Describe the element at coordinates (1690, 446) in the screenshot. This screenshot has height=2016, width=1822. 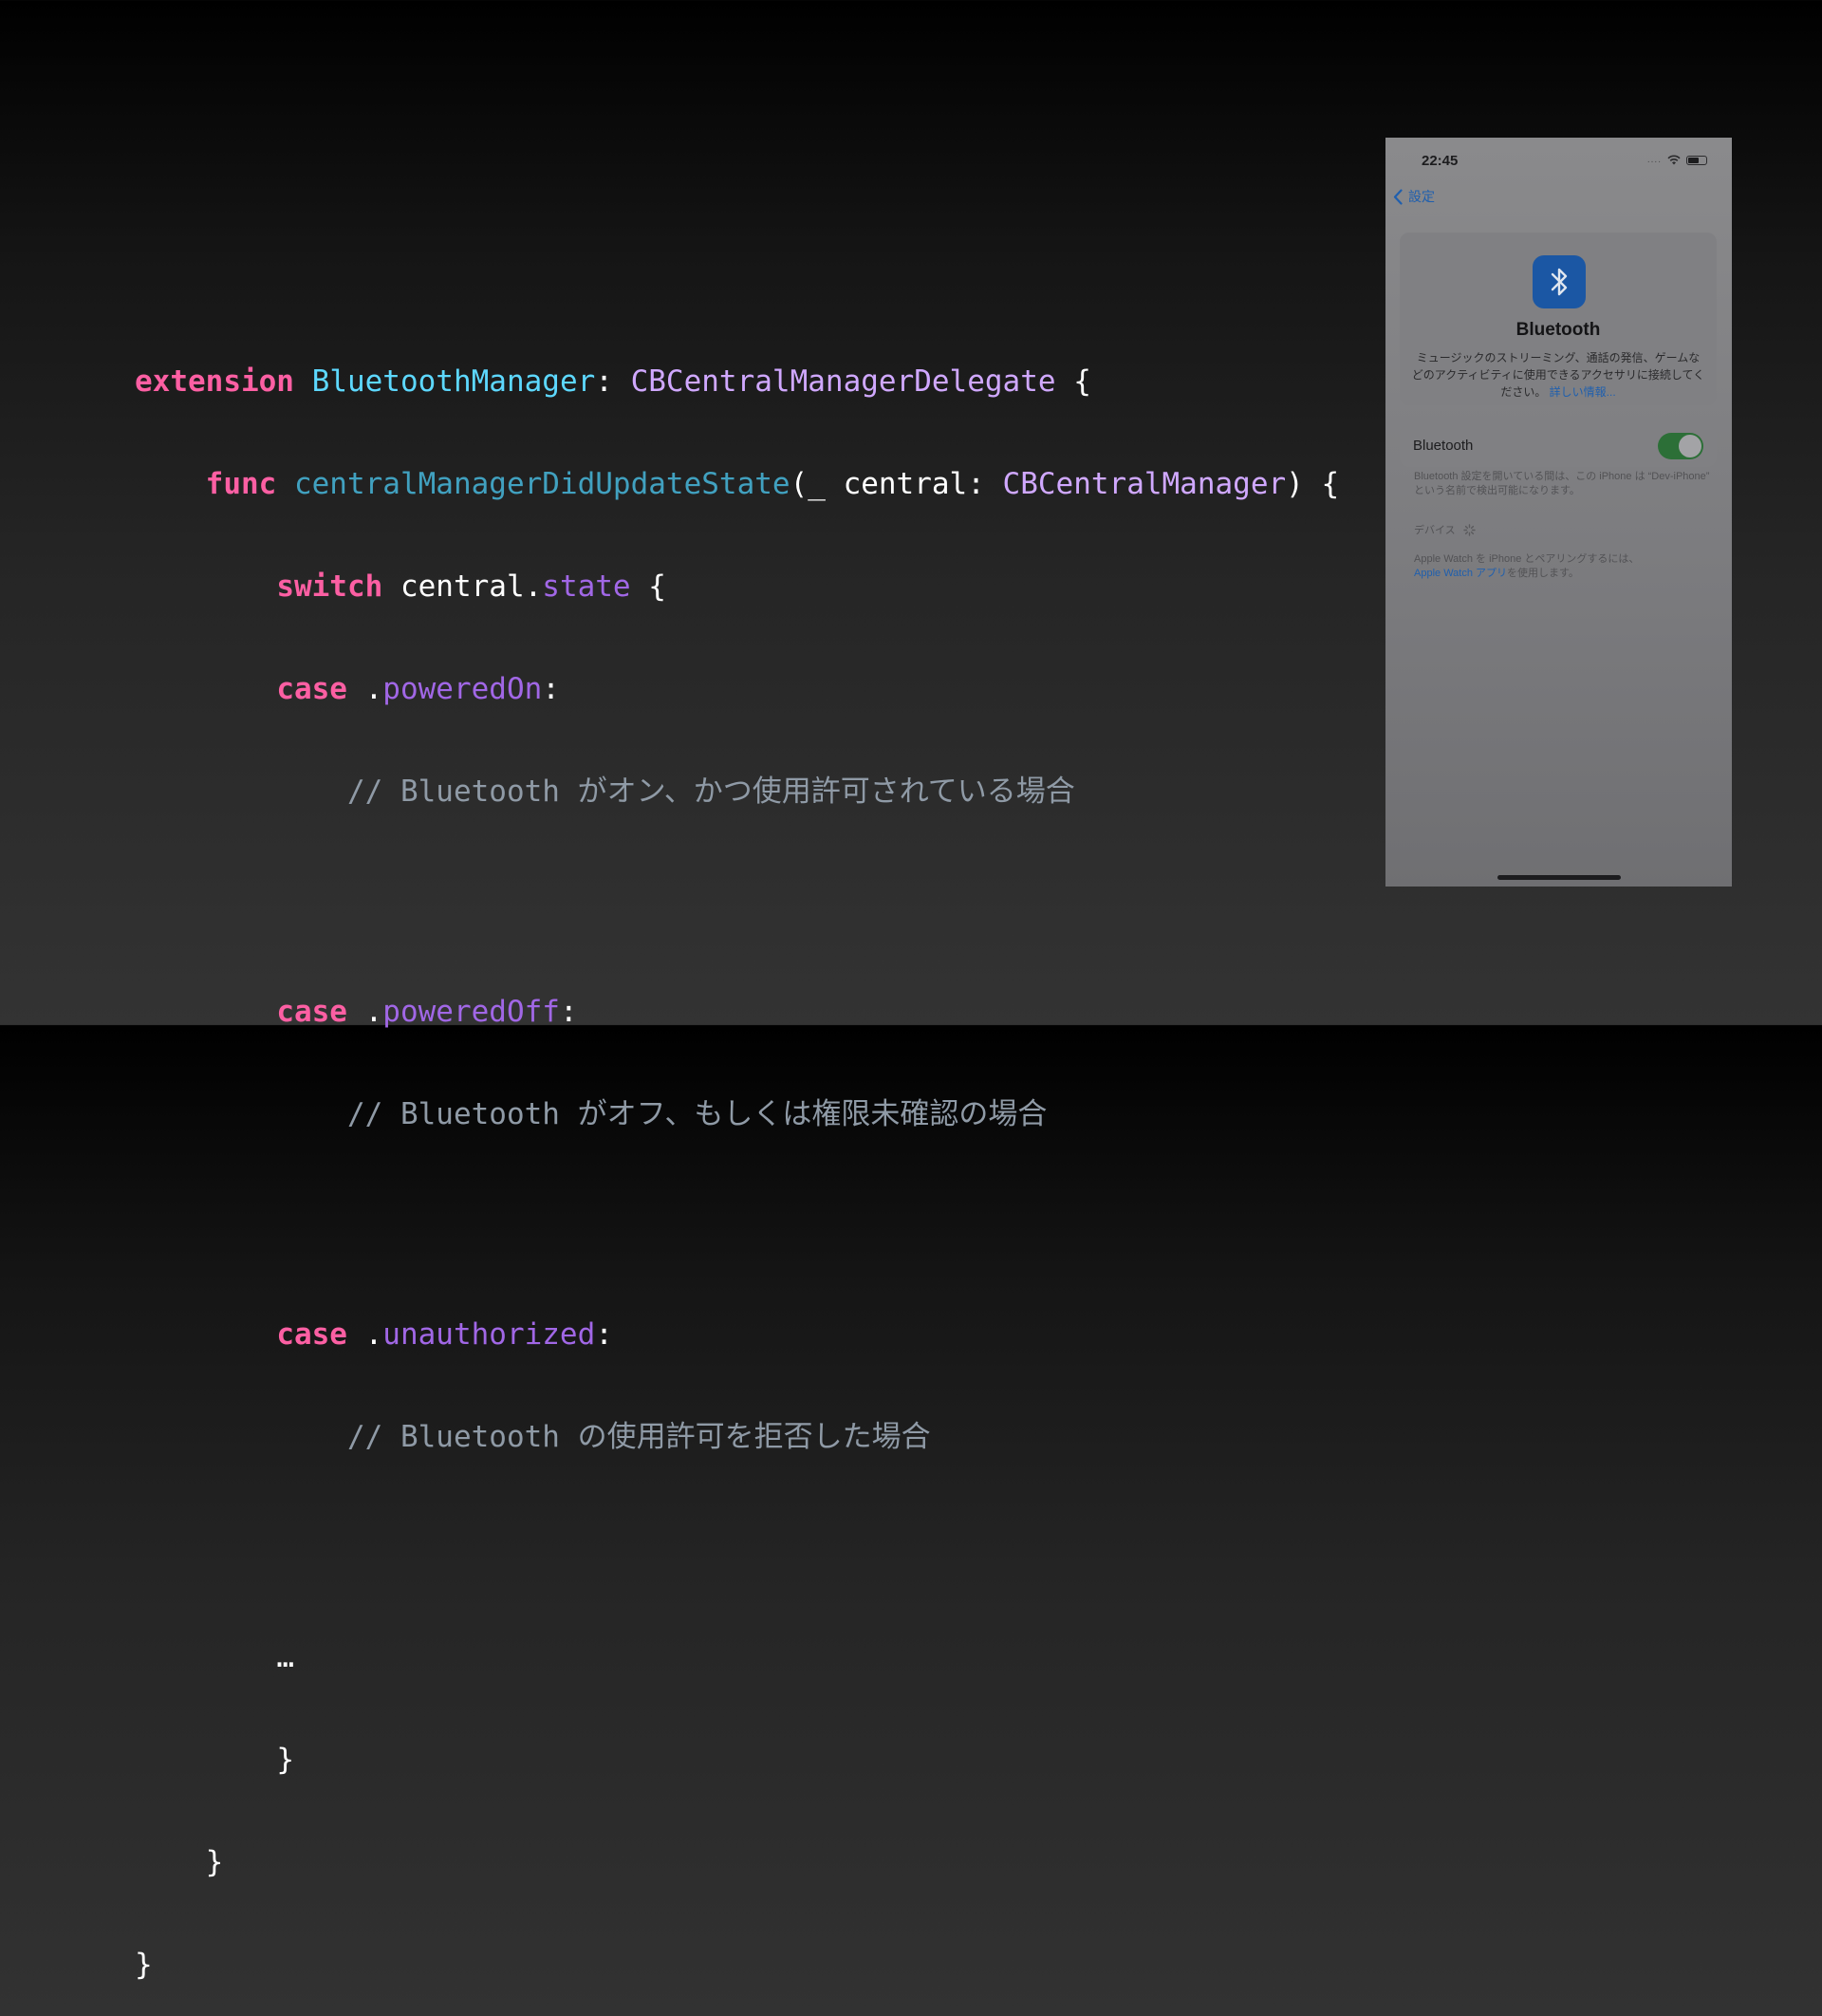
I see `toggle-knob` at that location.